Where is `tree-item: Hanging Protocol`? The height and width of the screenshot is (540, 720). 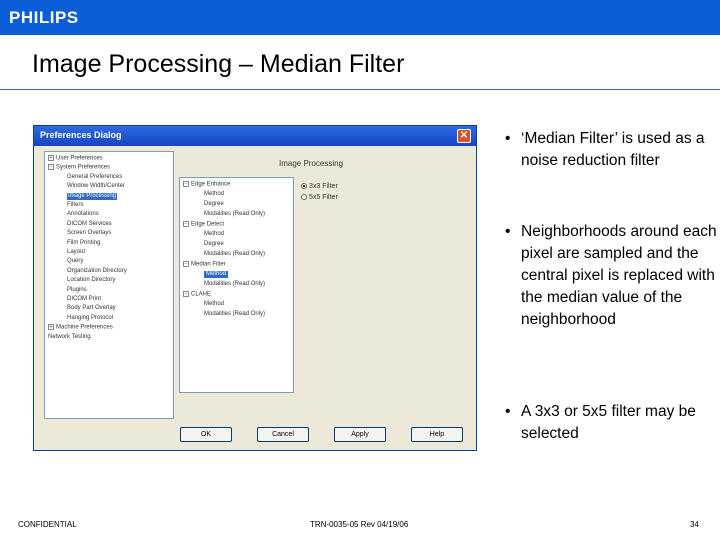 tree-item: Hanging Protocol is located at coordinates (90, 318).